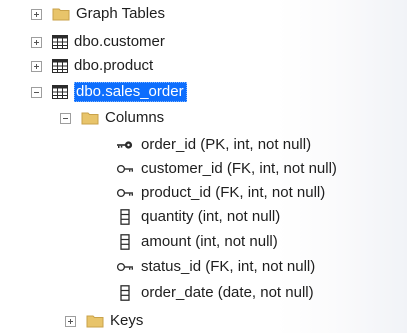 The image size is (407, 333). I want to click on column-item-order-date: order_date (date, not null), so click(215, 293).